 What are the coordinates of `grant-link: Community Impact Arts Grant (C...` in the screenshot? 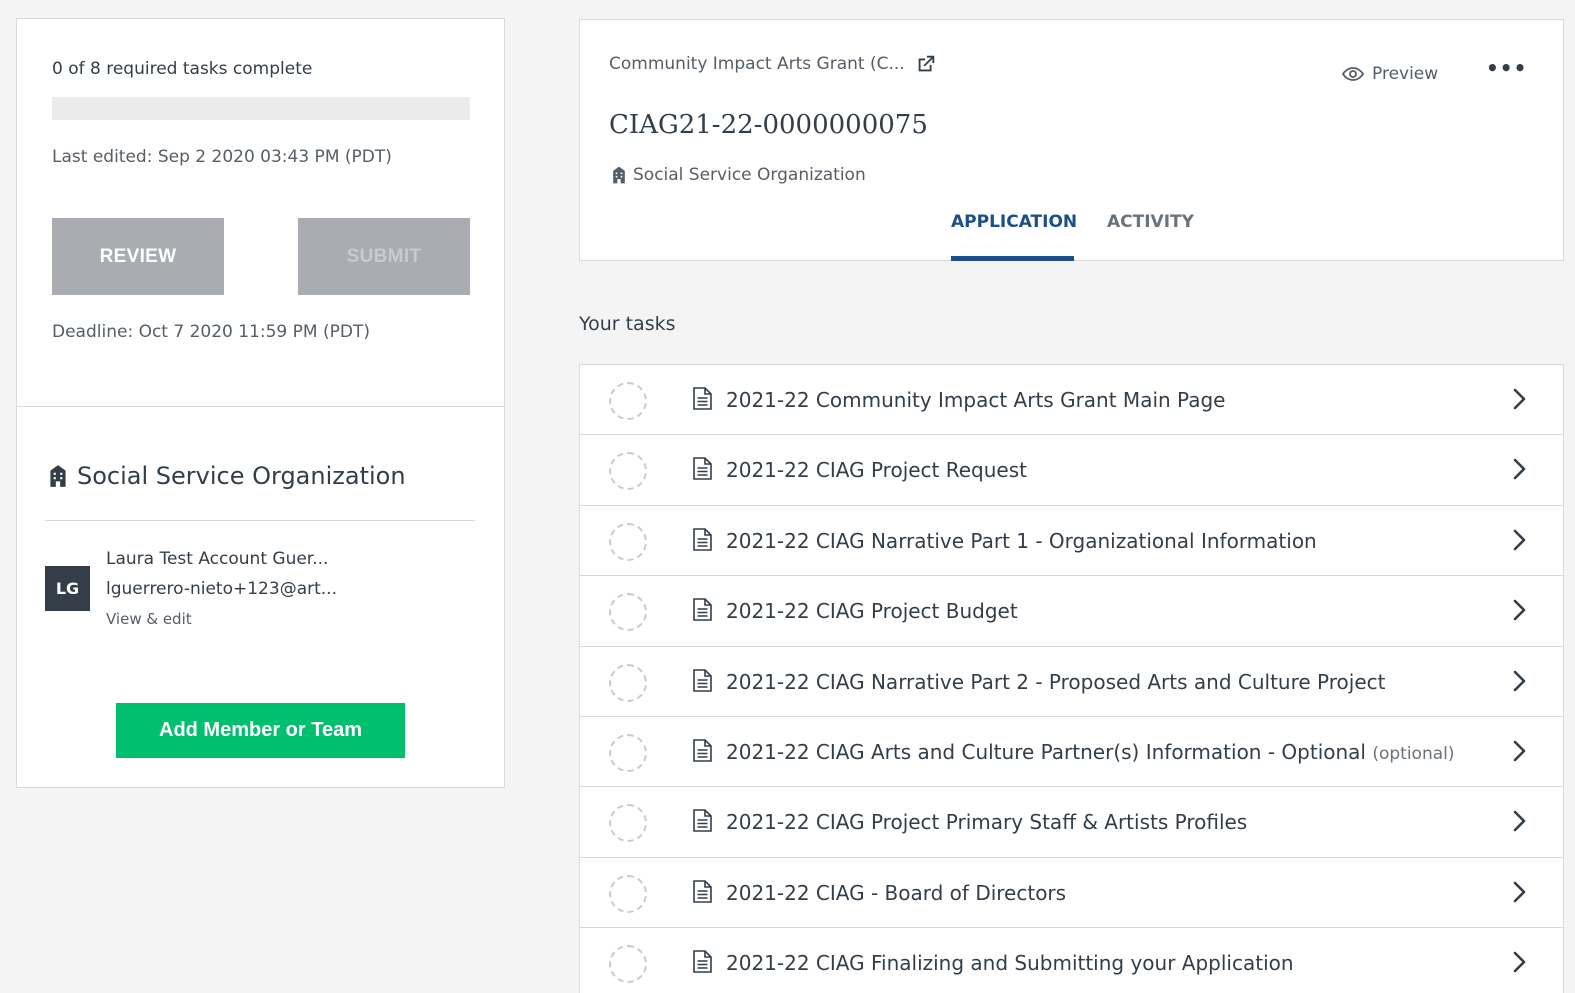 It's located at (773, 64).